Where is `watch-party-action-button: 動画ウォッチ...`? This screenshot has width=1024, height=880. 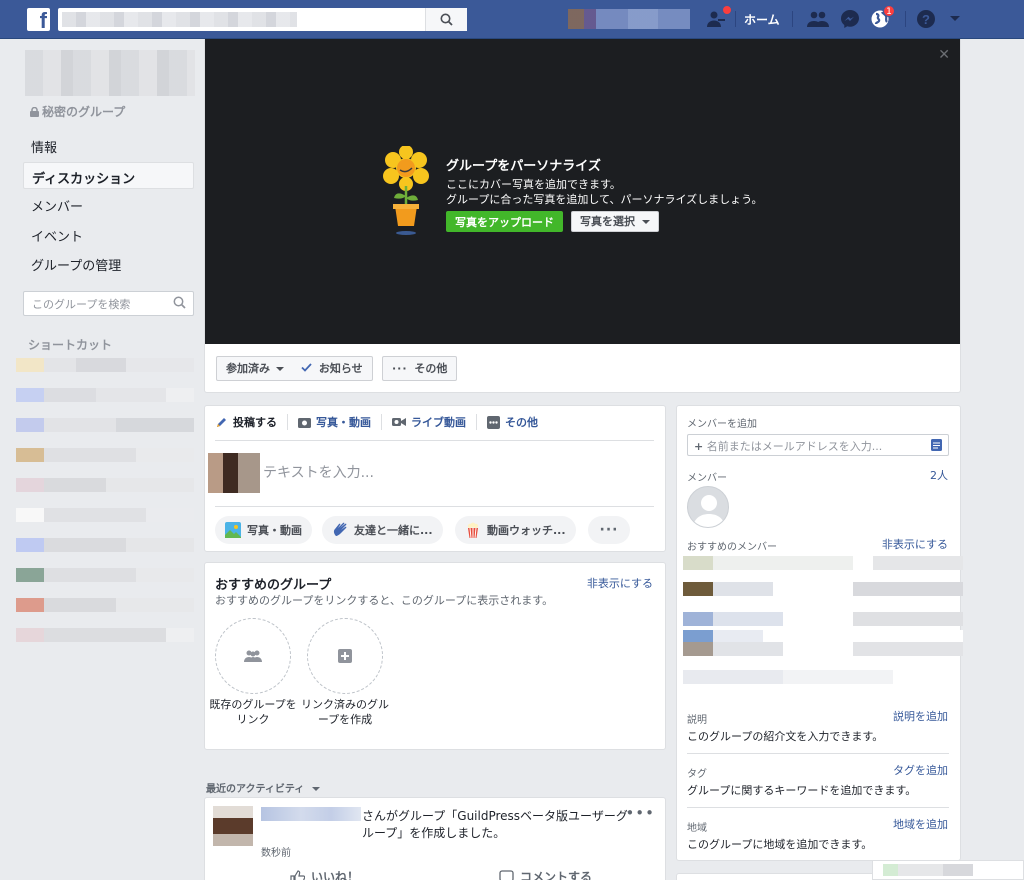
watch-party-action-button: 動画ウォッチ... is located at coordinates (515, 530).